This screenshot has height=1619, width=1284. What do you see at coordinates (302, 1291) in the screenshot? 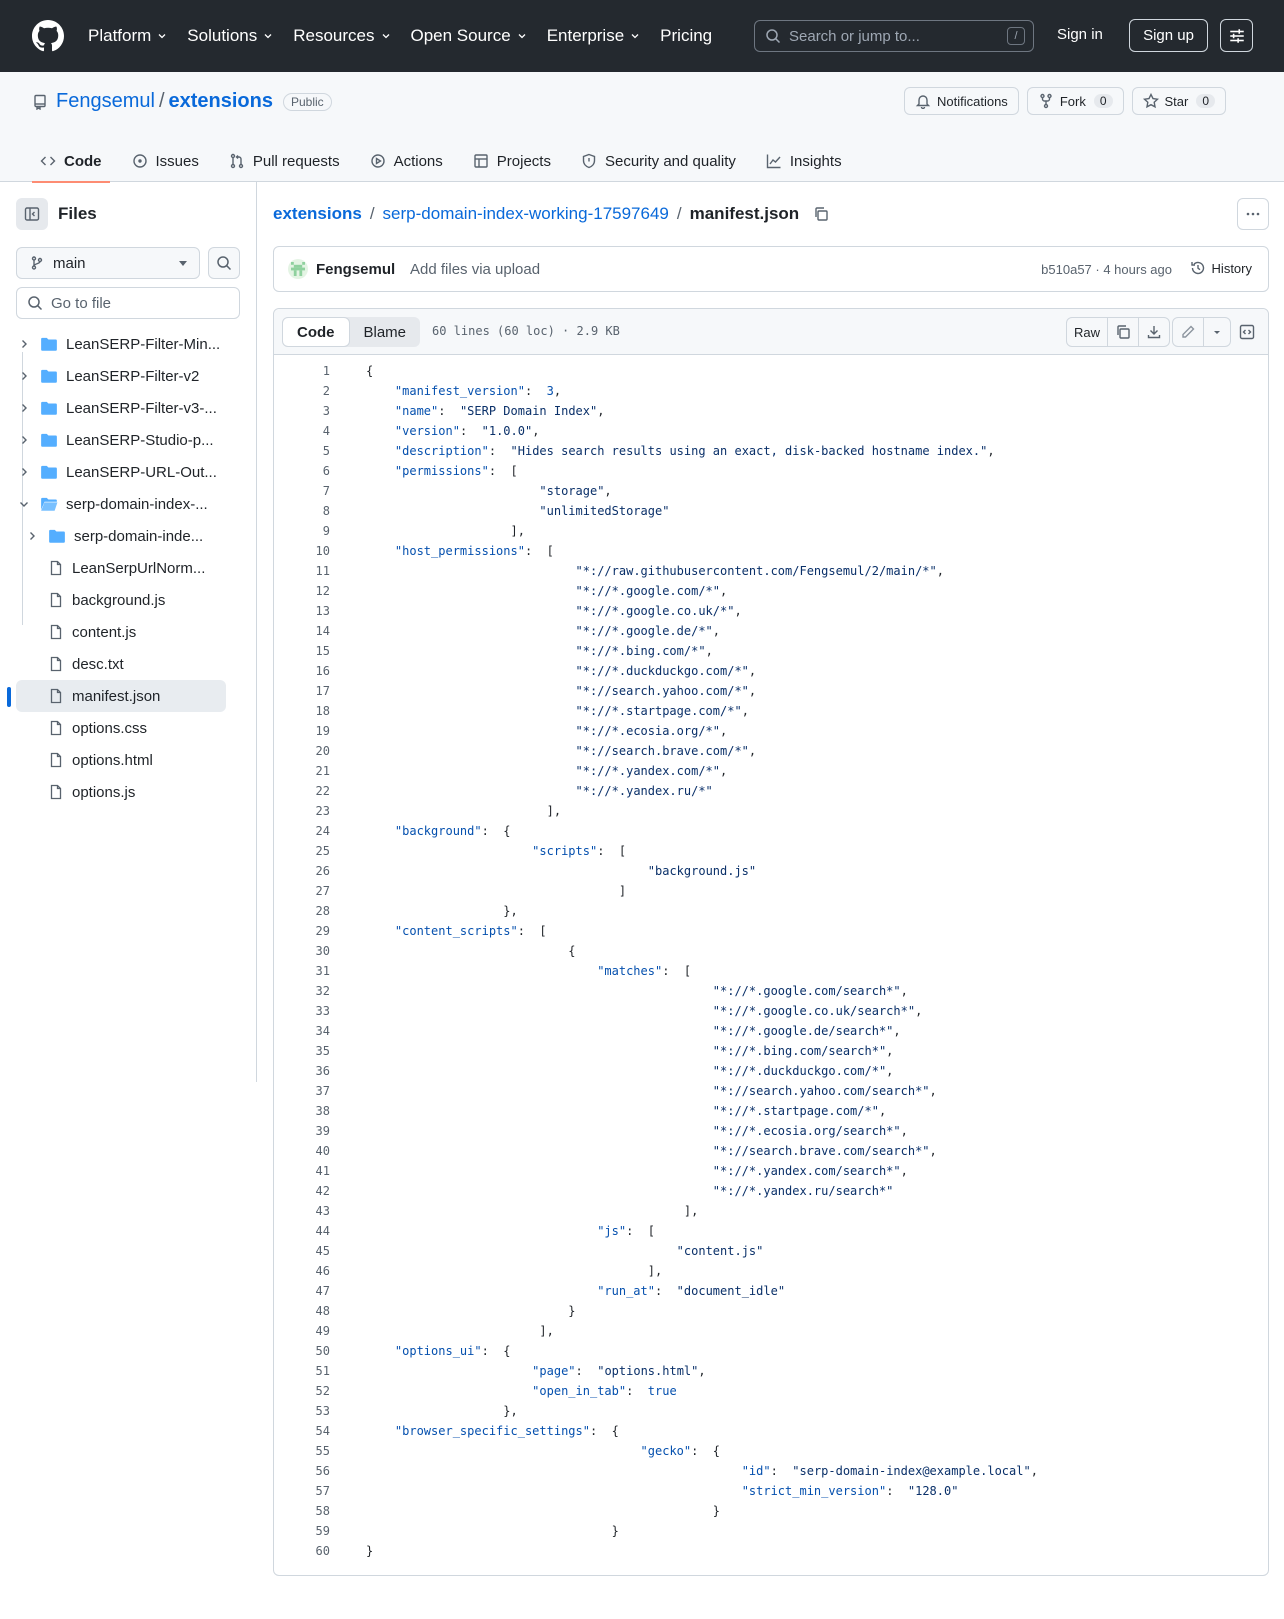
I see `line-number: 47` at bounding box center [302, 1291].